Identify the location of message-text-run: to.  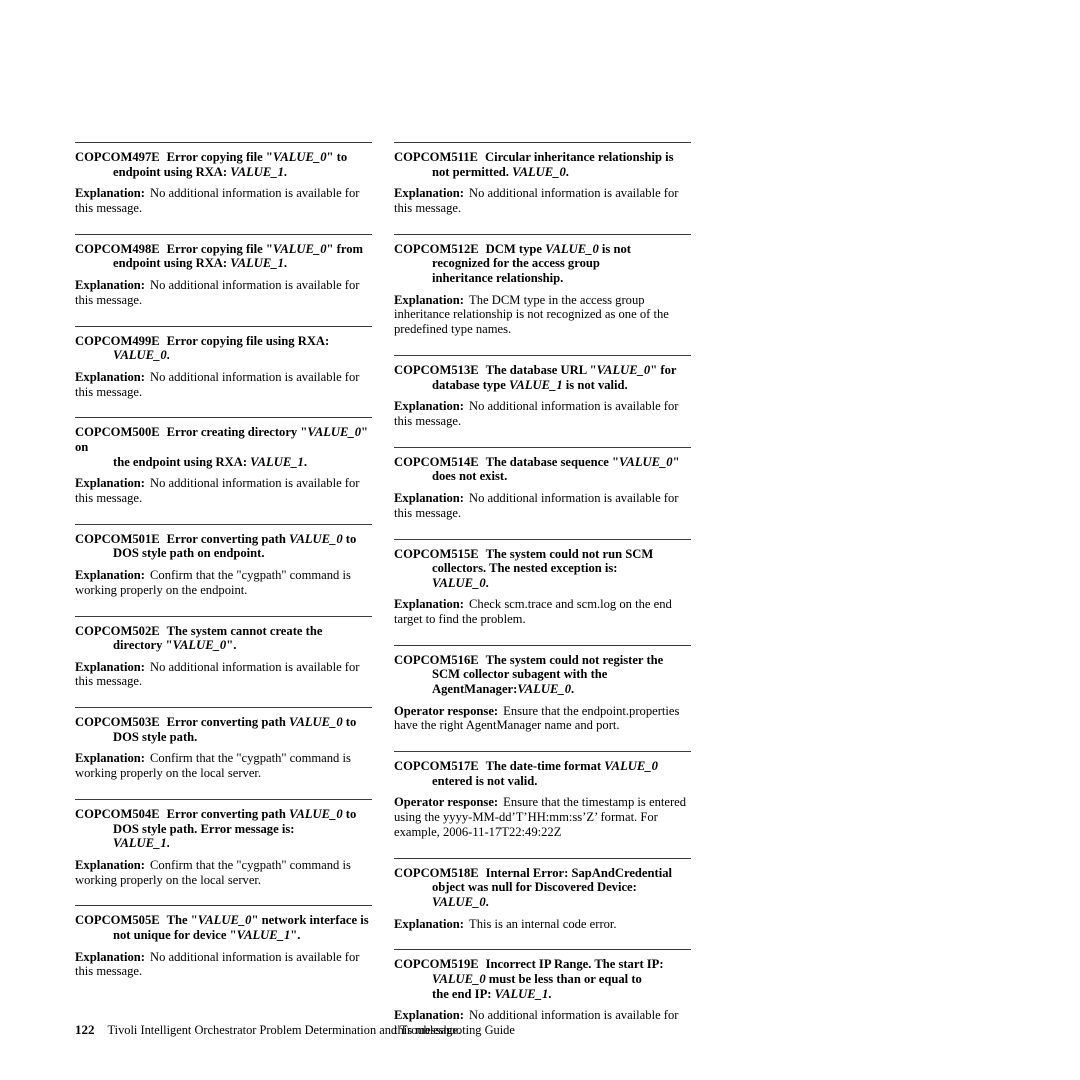
(349, 722).